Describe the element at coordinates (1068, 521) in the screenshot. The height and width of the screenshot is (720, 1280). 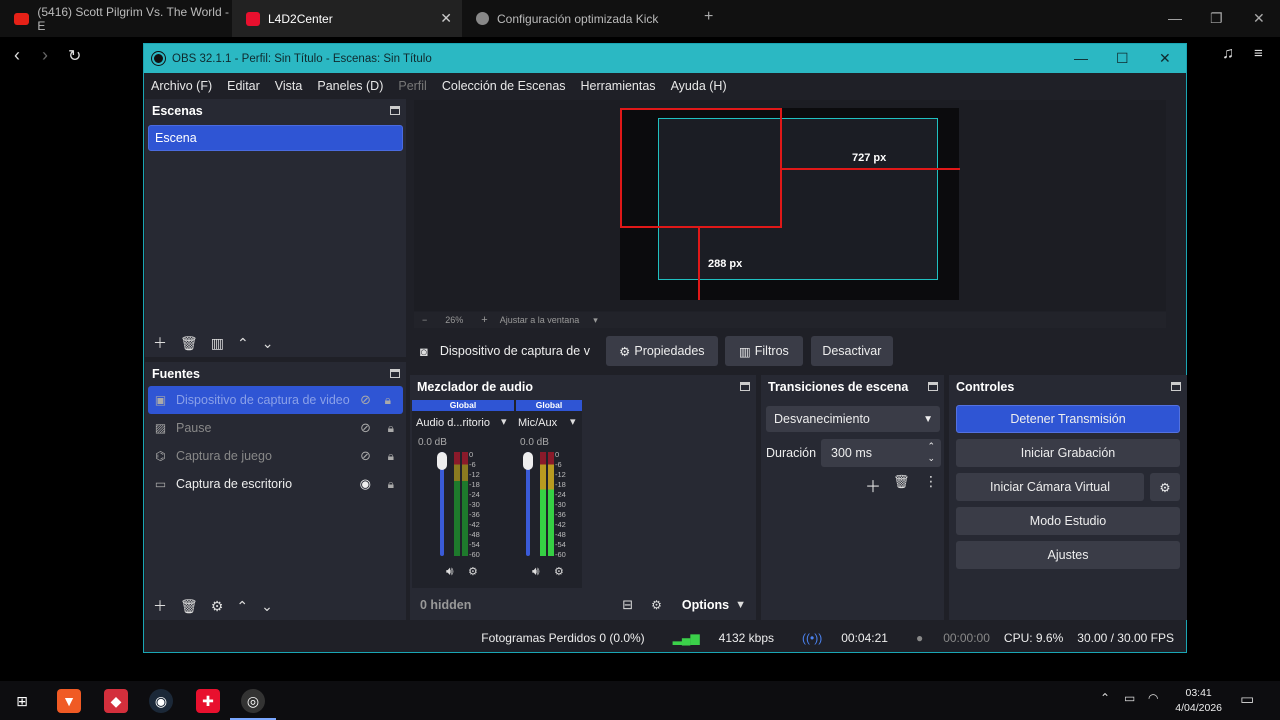
I see `studio-mode-button: Modo Estudio` at that location.